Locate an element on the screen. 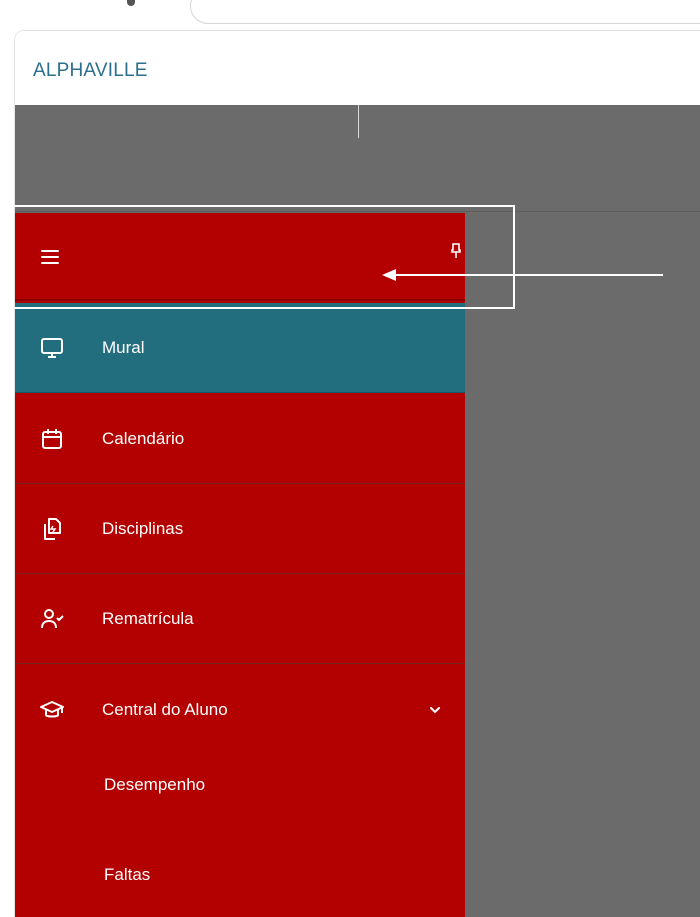 This screenshot has height=917, width=700. browser-chrome is located at coordinates (350, 15).